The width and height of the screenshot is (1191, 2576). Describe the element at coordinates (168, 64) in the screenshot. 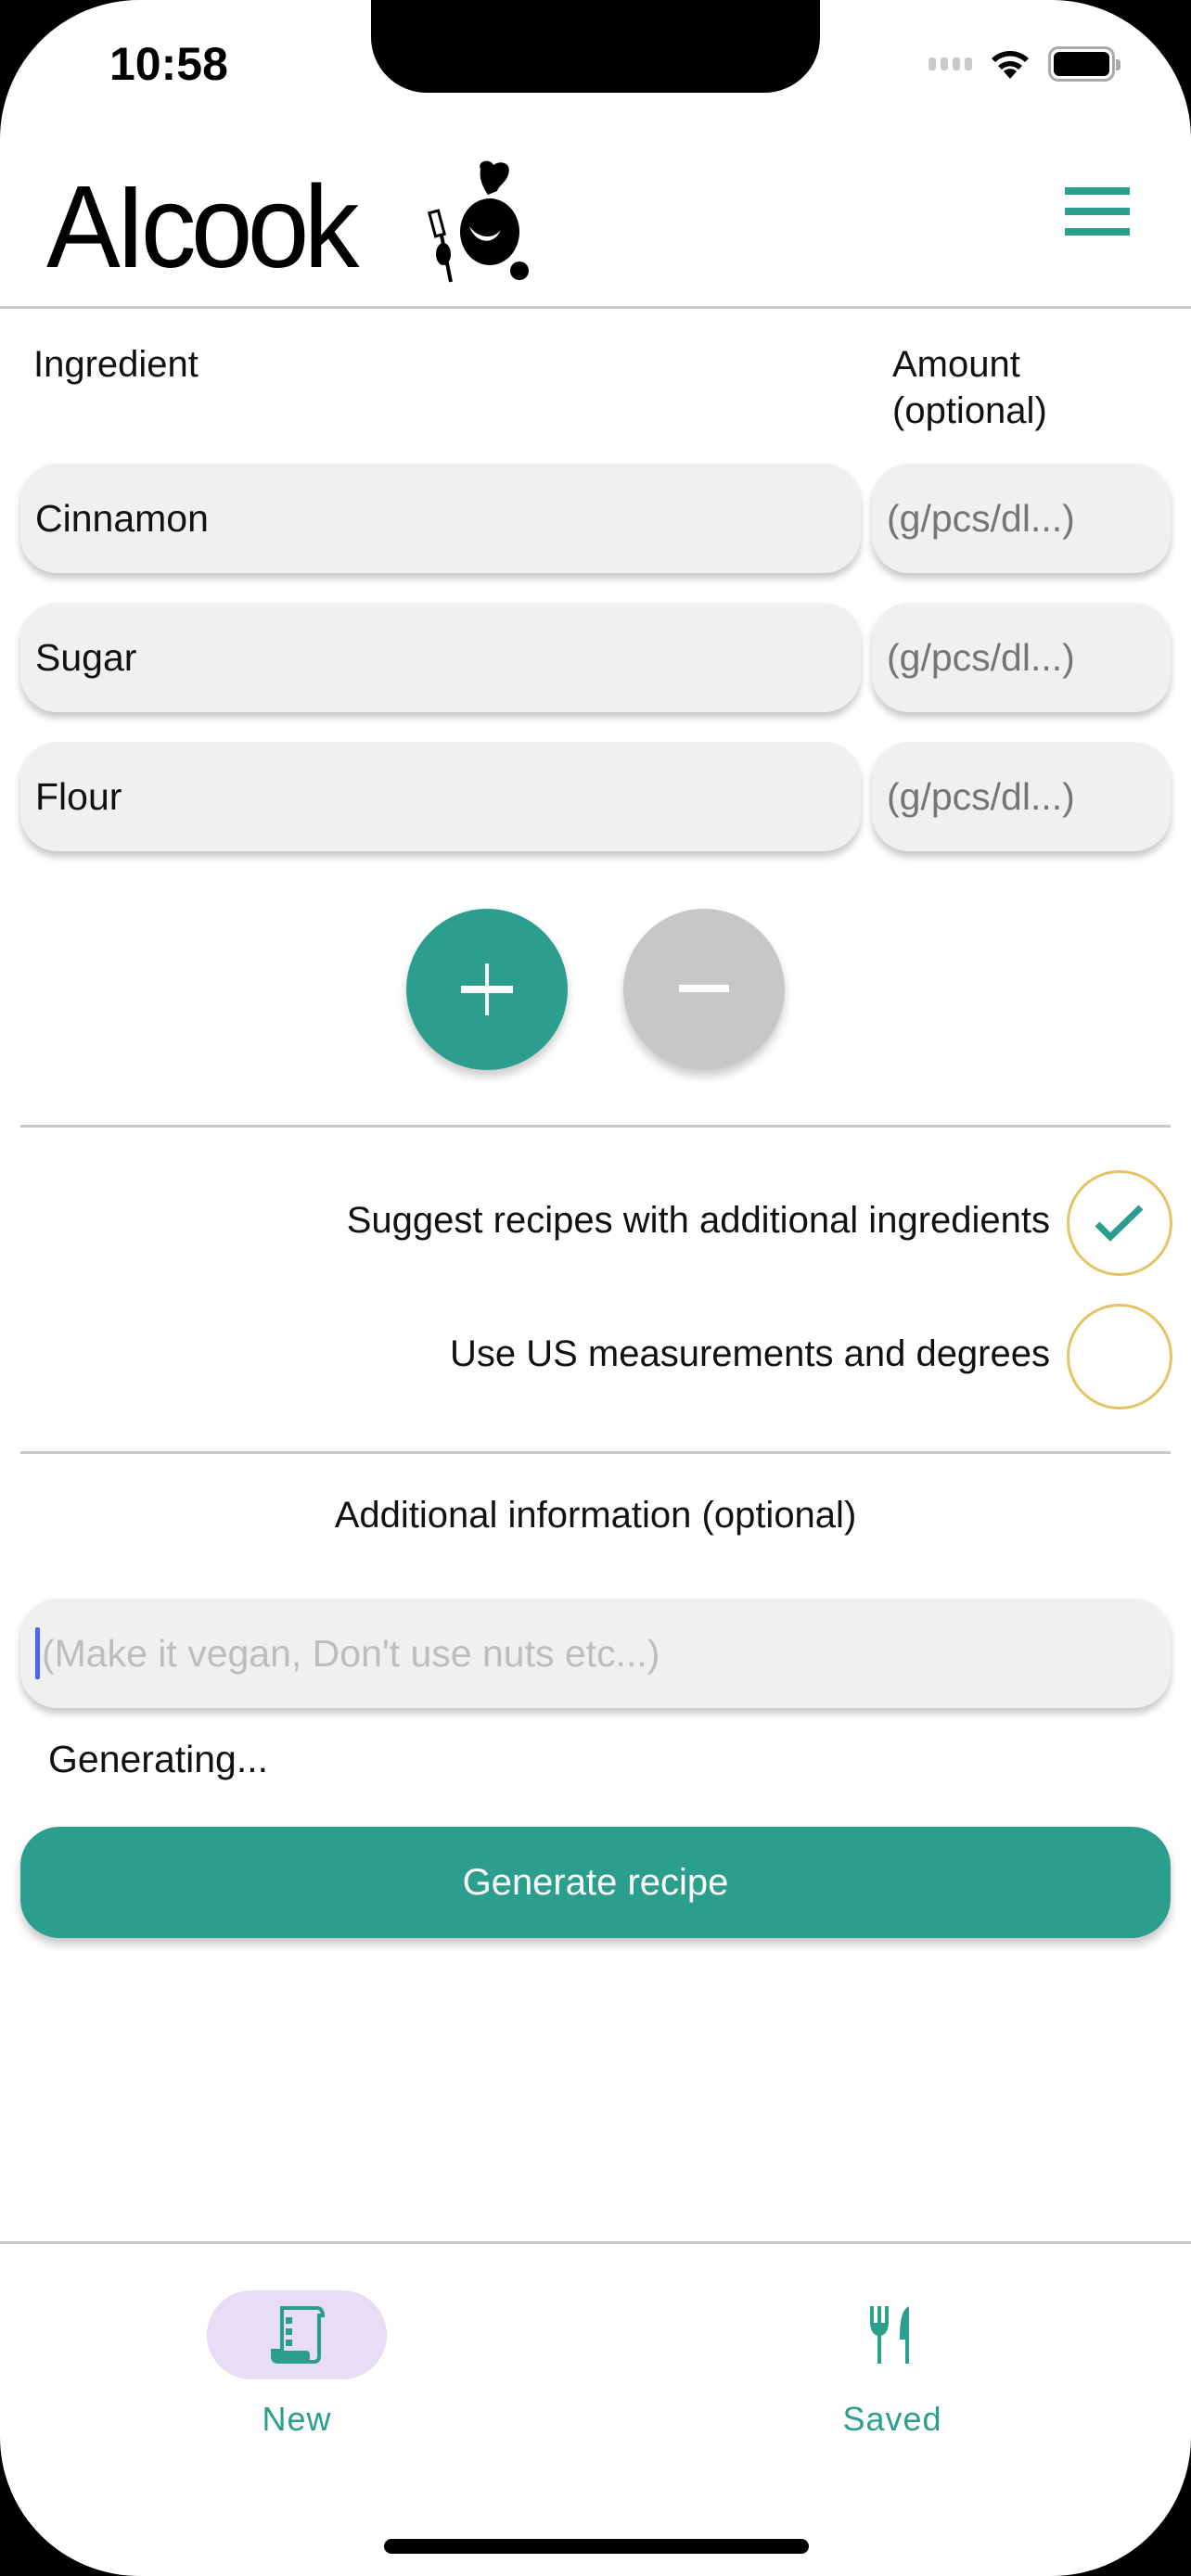

I see `status-time: 10:58` at that location.